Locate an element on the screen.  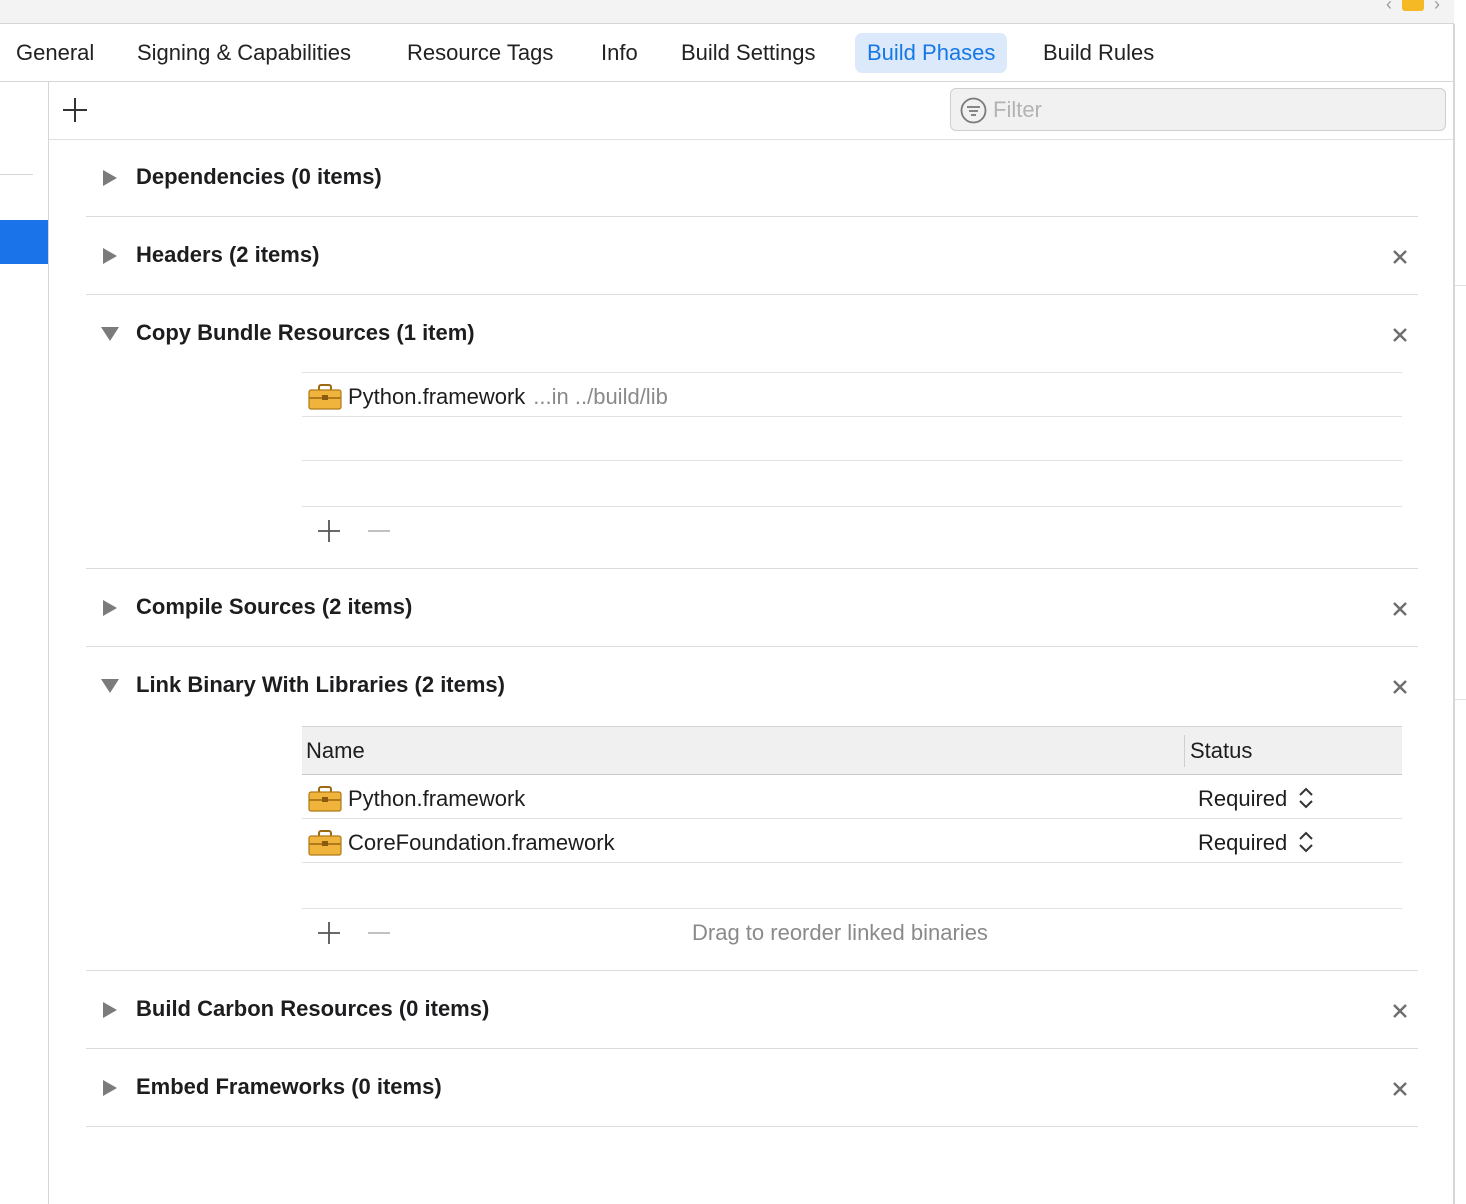
build-phases-toolbar is located at coordinates (751, 111).